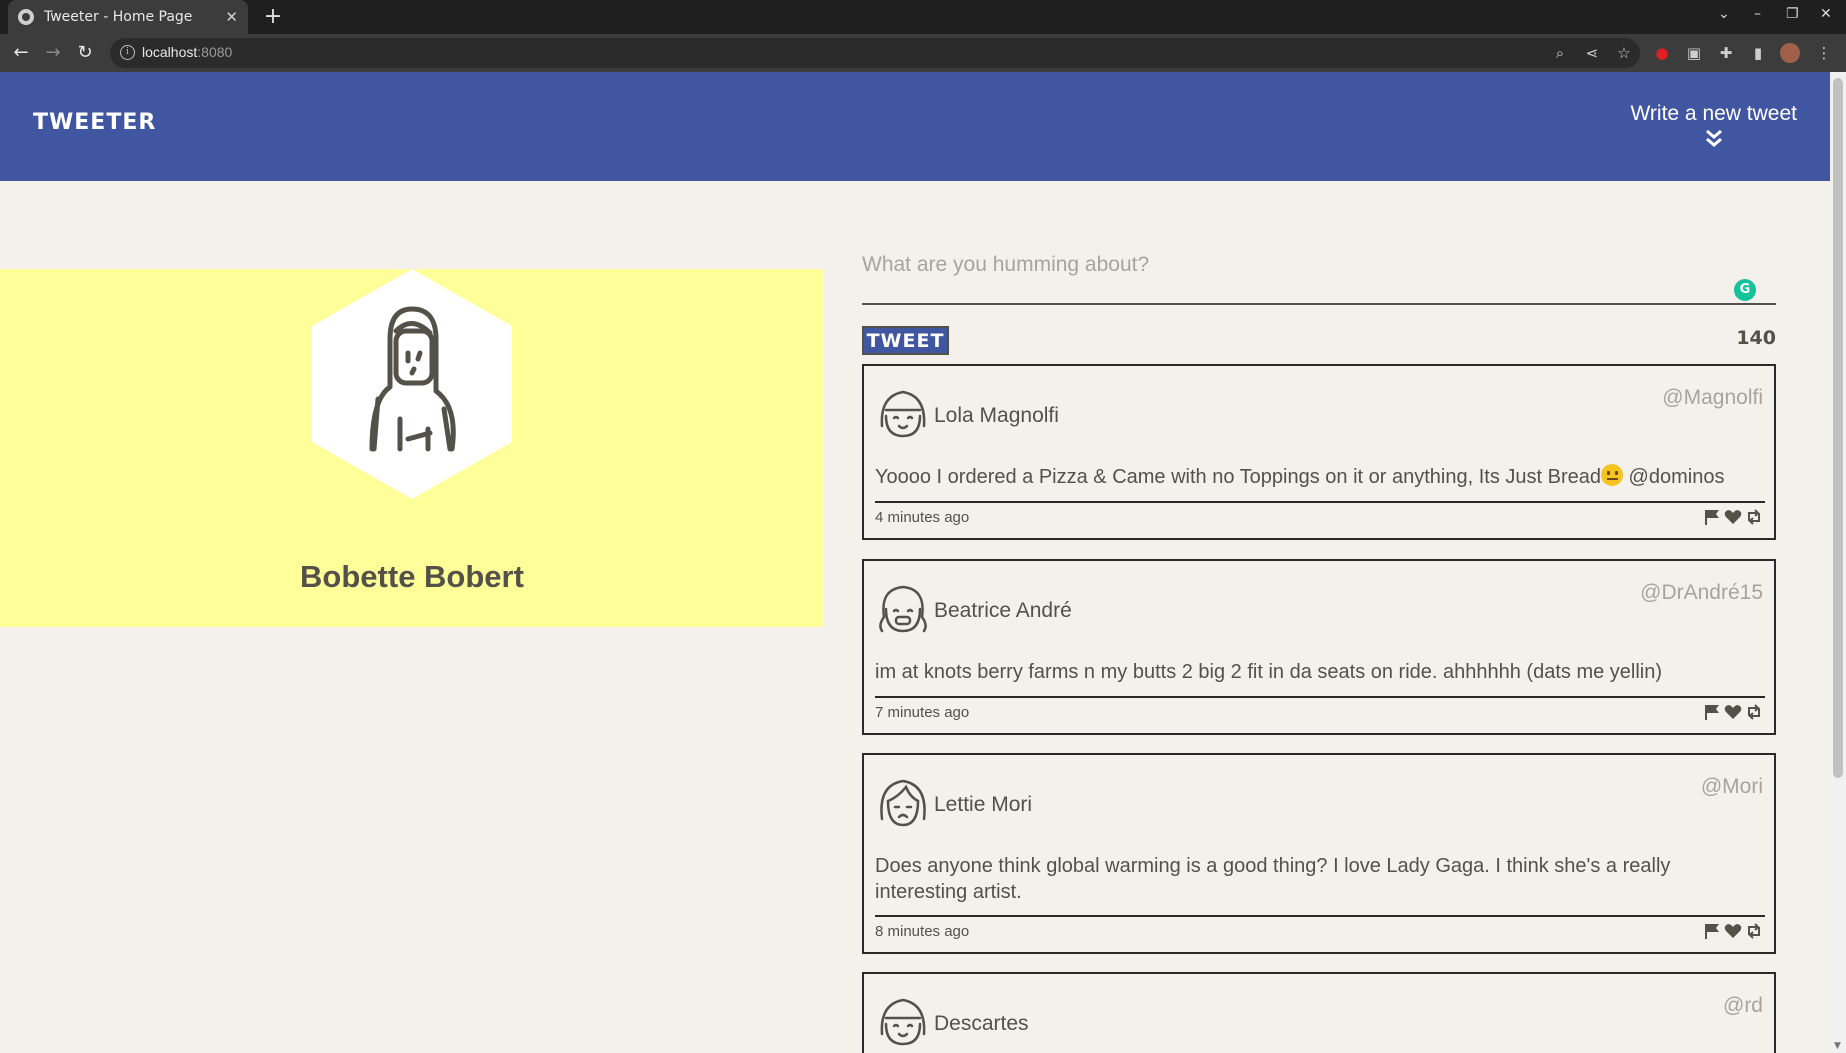 The image size is (1846, 1053). Describe the element at coordinates (1592, 53) in the screenshot. I see `share-icon: ⋖` at that location.